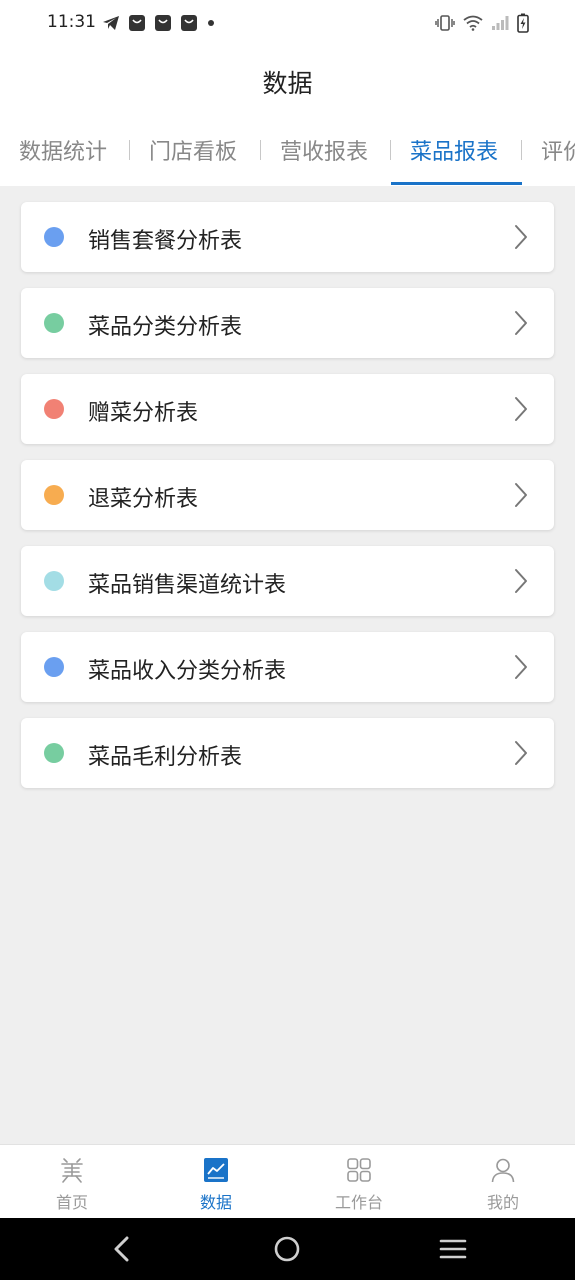 The width and height of the screenshot is (575, 1280). What do you see at coordinates (287, 581) in the screenshot?
I see `report-item-sales-channel: 菜品销售渠道统计表` at bounding box center [287, 581].